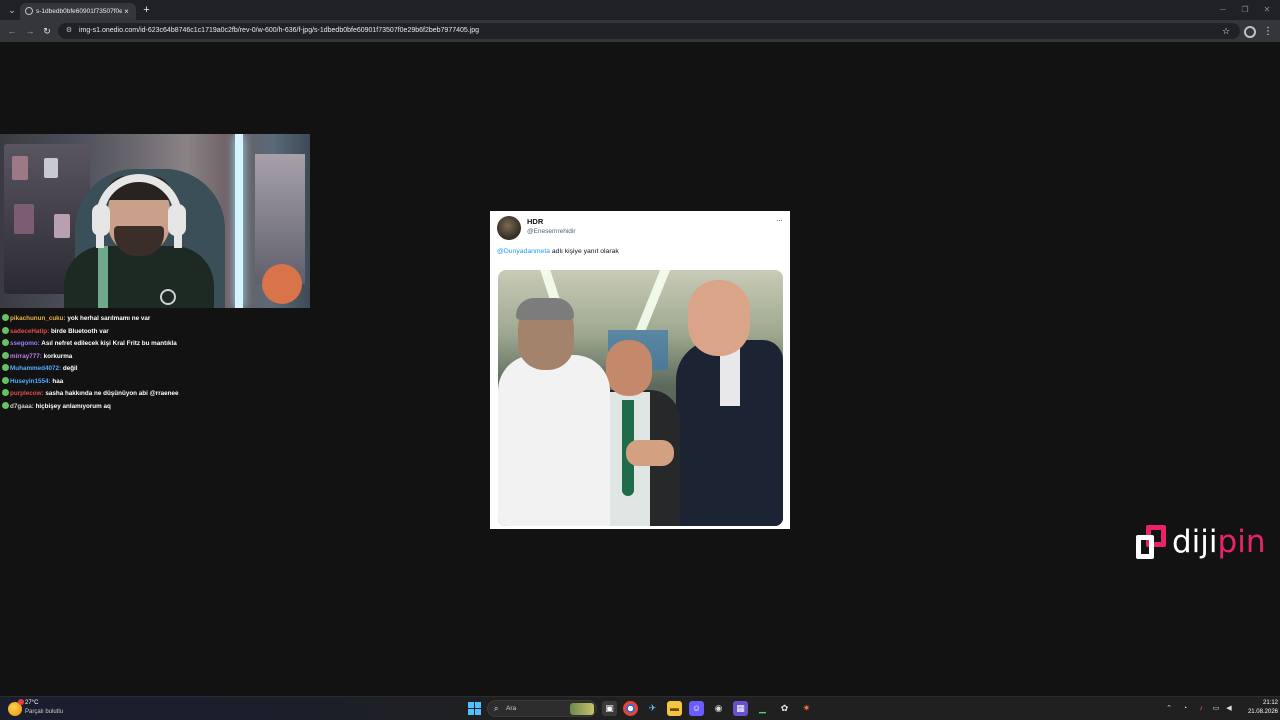  I want to click on back-arrow-icon: ←, so click(12, 31).